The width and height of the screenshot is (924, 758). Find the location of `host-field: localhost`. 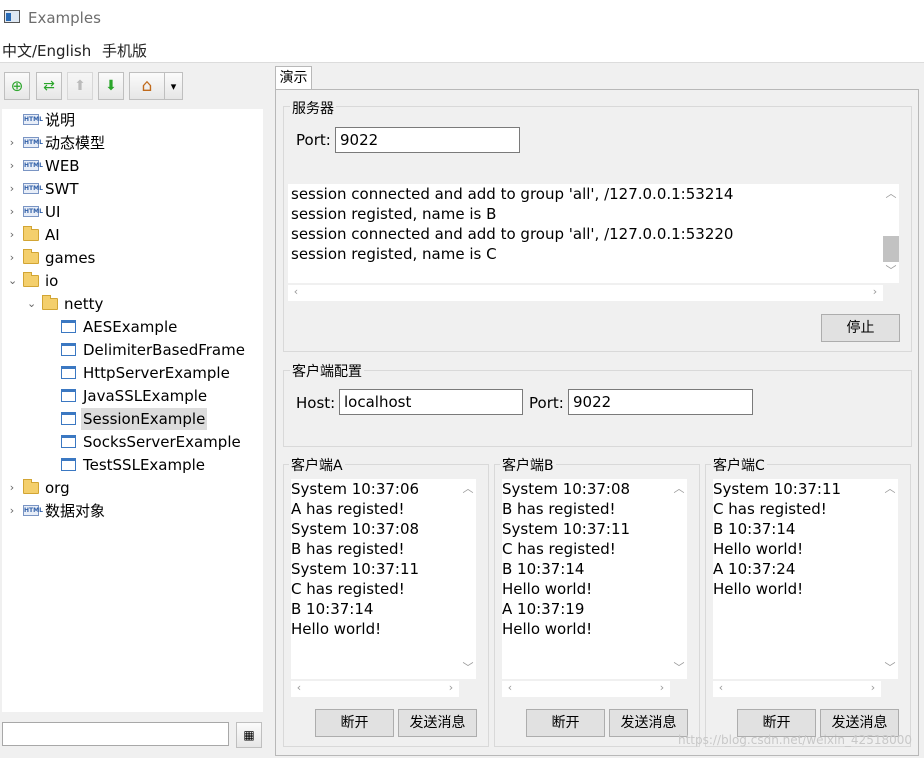

host-field: localhost is located at coordinates (431, 402).